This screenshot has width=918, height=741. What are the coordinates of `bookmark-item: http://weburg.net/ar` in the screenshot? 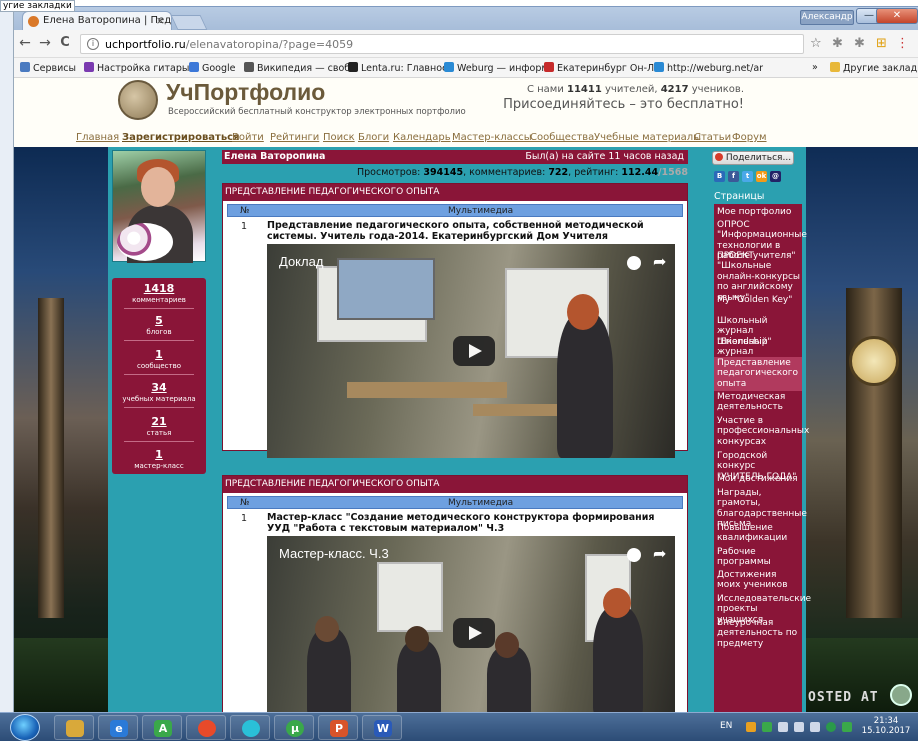 It's located at (708, 68).